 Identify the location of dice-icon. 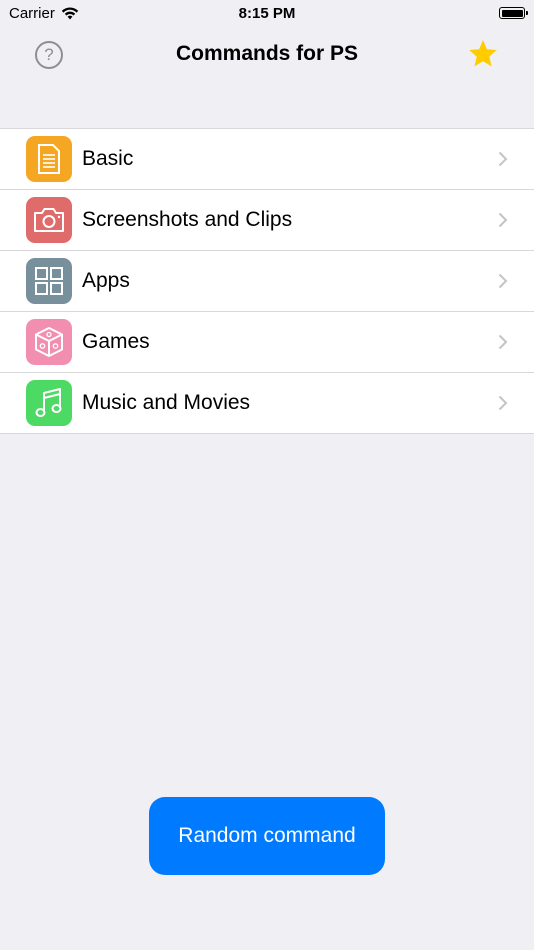
(49, 342).